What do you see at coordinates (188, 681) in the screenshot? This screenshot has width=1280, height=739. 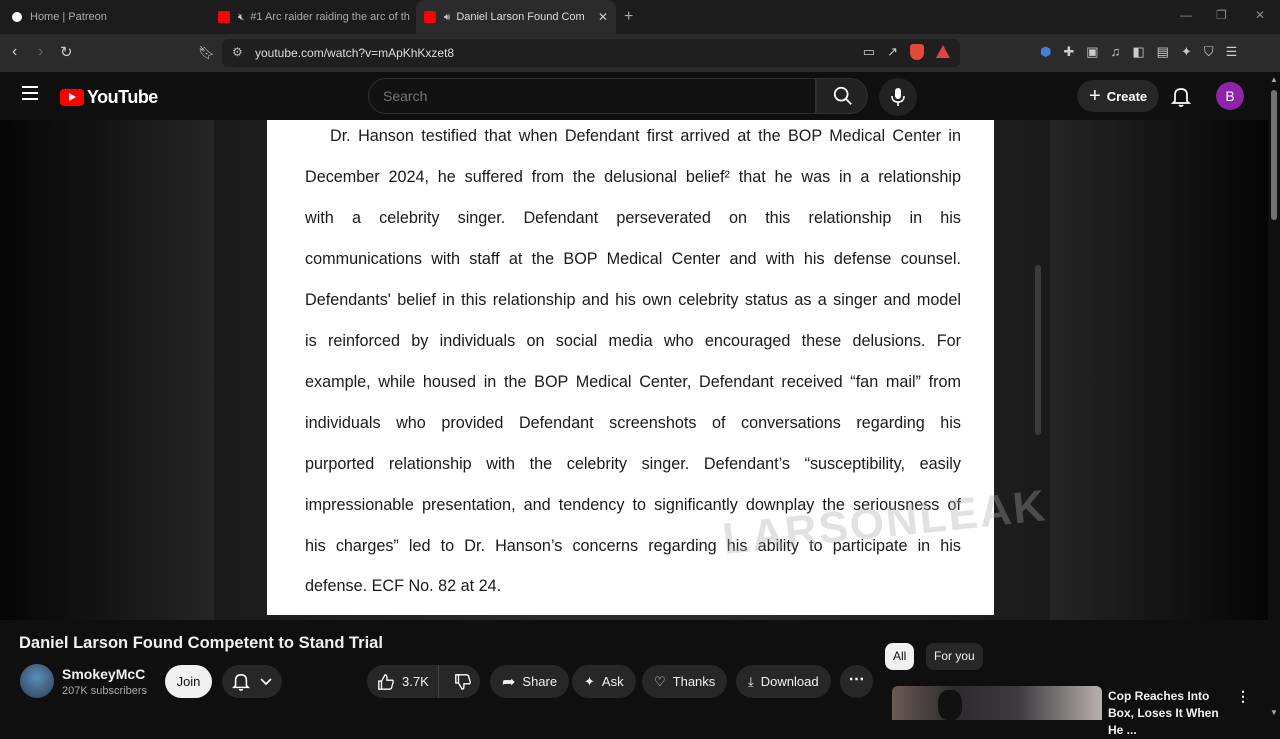 I see `join-button: Join` at bounding box center [188, 681].